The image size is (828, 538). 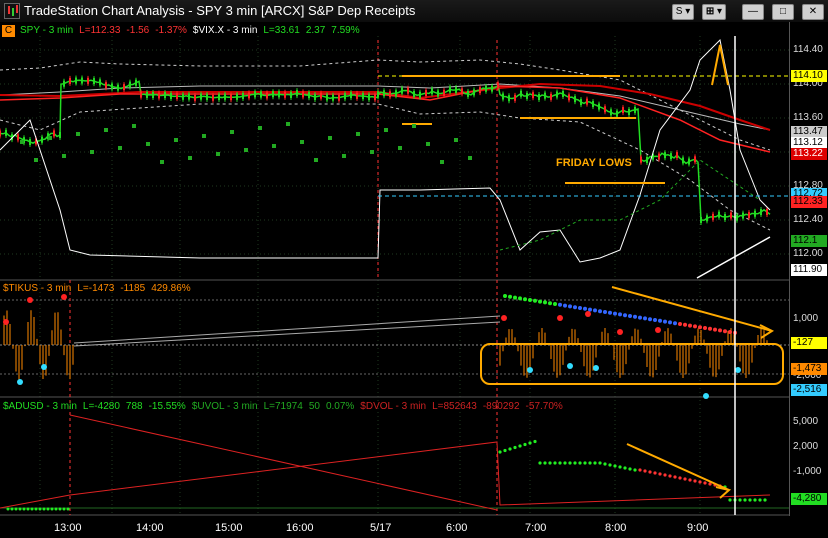 What do you see at coordinates (8, 31) in the screenshot?
I see `chart-badge: C` at bounding box center [8, 31].